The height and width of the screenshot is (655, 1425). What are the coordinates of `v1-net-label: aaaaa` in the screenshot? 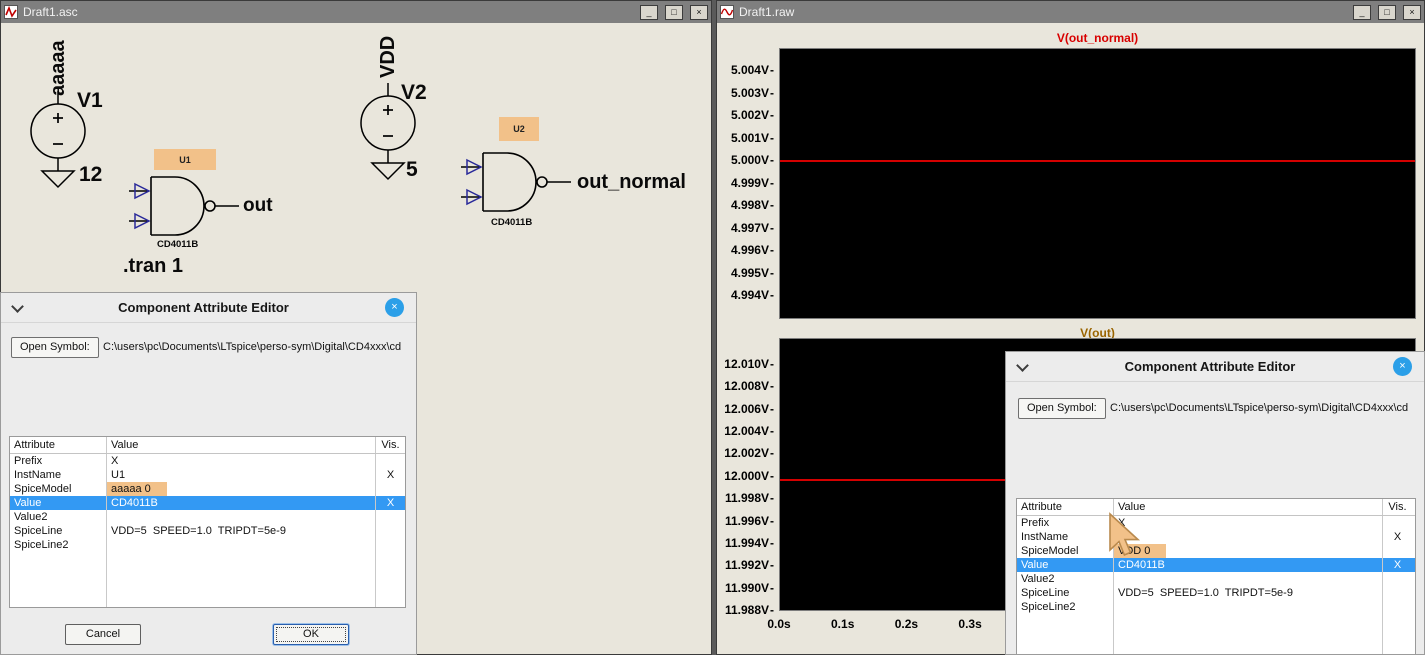 It's located at (58, 68).